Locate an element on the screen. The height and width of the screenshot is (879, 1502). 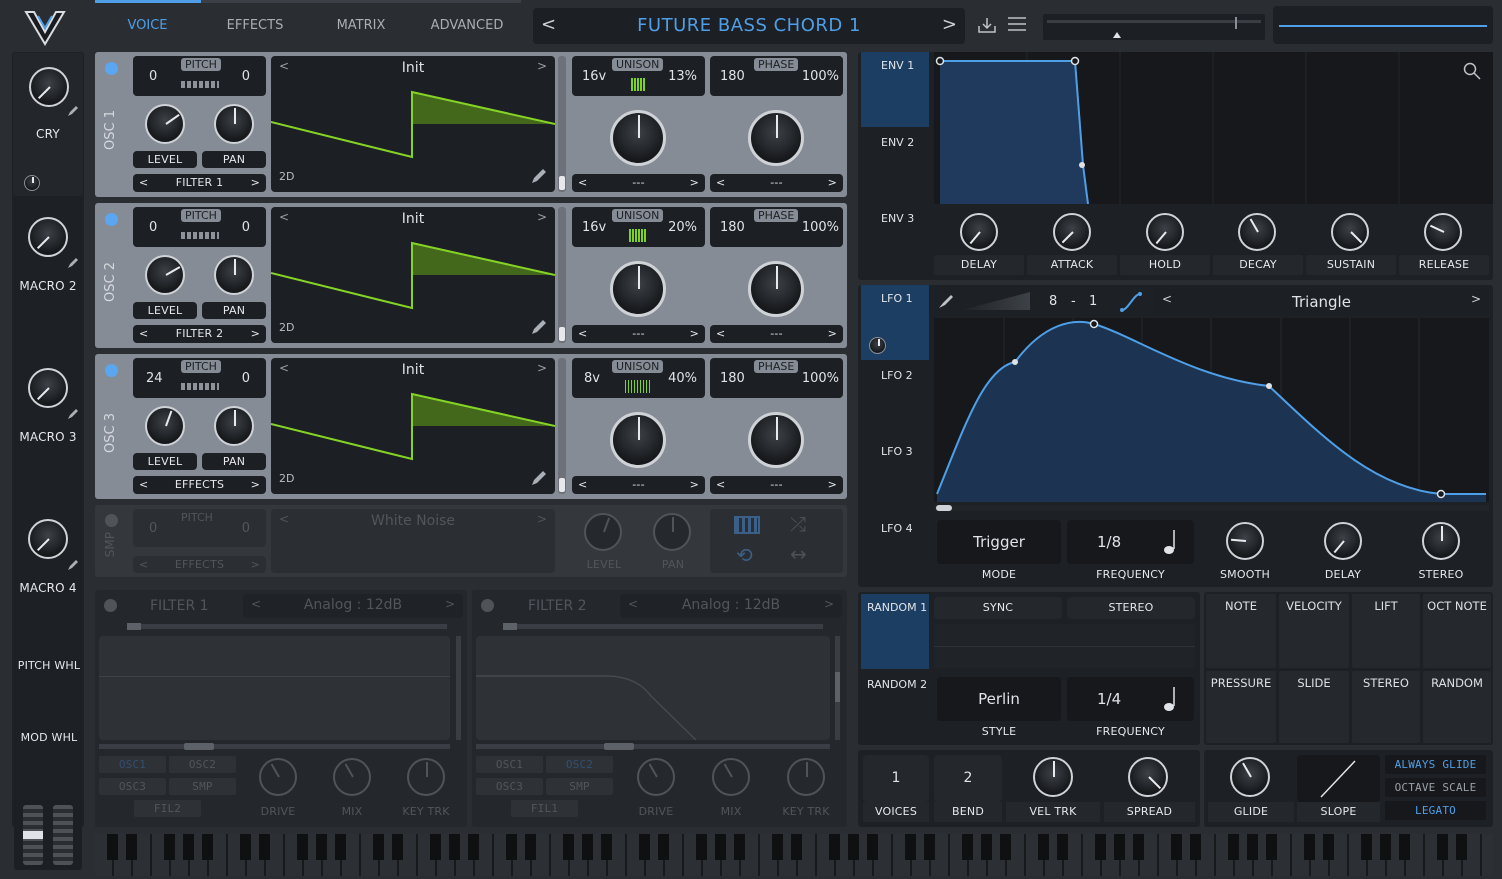
env-sustain-knob is located at coordinates (1350, 232).